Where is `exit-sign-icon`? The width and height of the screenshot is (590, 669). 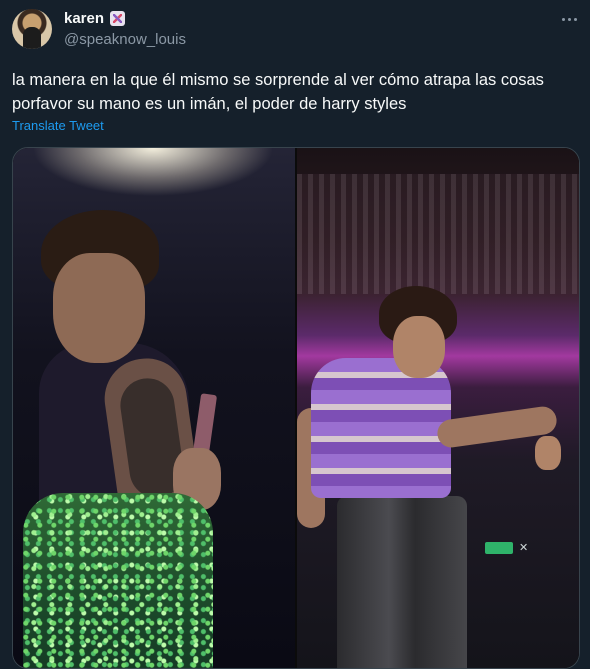
exit-sign-icon is located at coordinates (499, 548).